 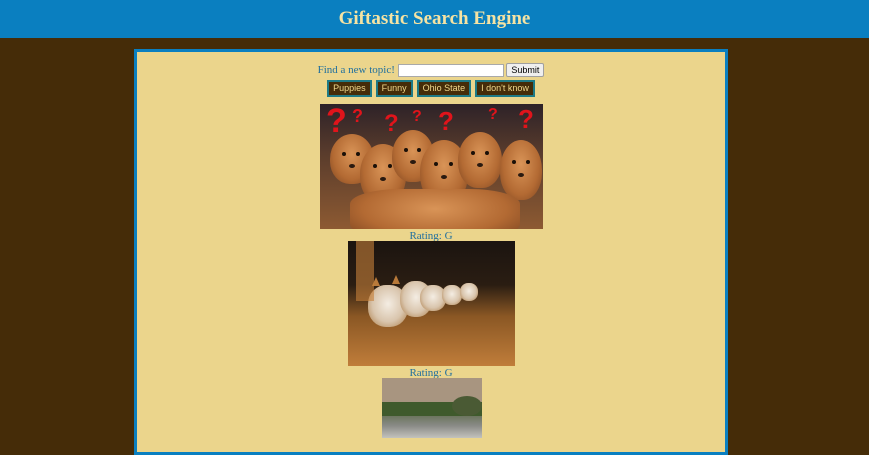 What do you see at coordinates (365, 271) in the screenshot?
I see `hallway-door` at bounding box center [365, 271].